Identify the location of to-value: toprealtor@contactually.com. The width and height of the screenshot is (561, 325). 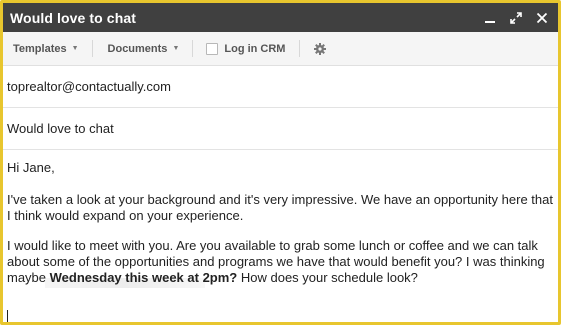
(89, 86).